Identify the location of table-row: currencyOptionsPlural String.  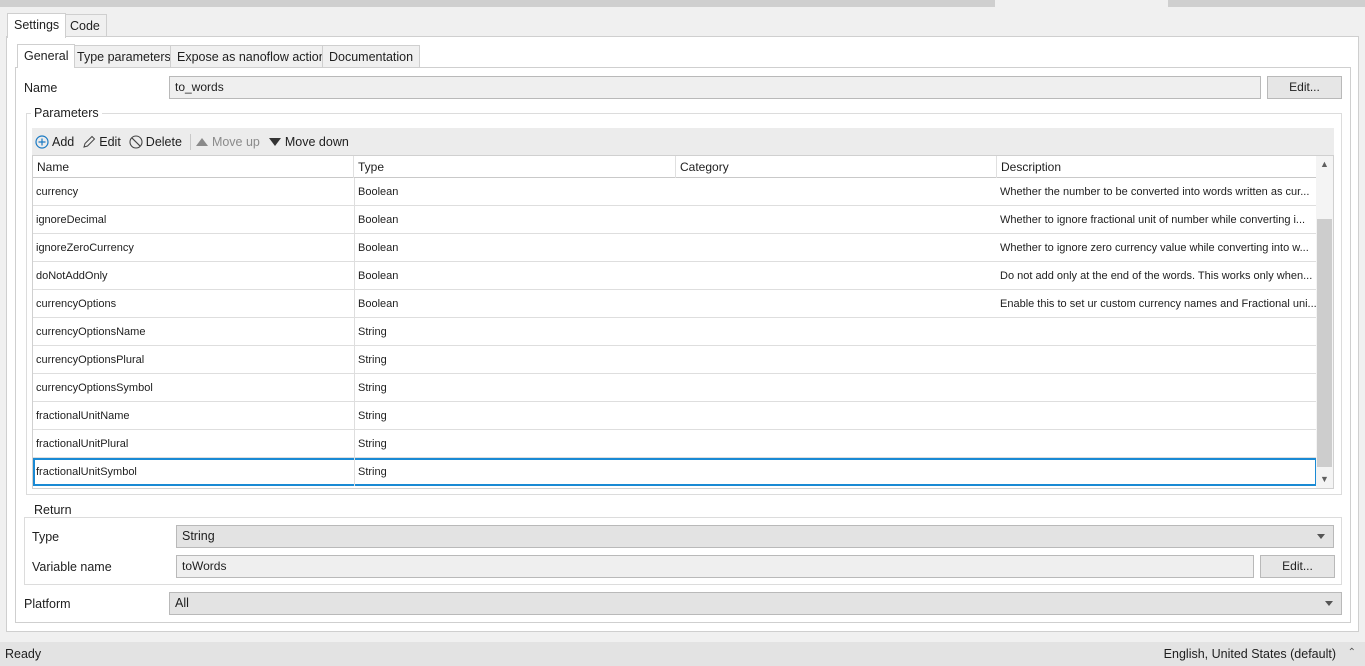
(675, 360).